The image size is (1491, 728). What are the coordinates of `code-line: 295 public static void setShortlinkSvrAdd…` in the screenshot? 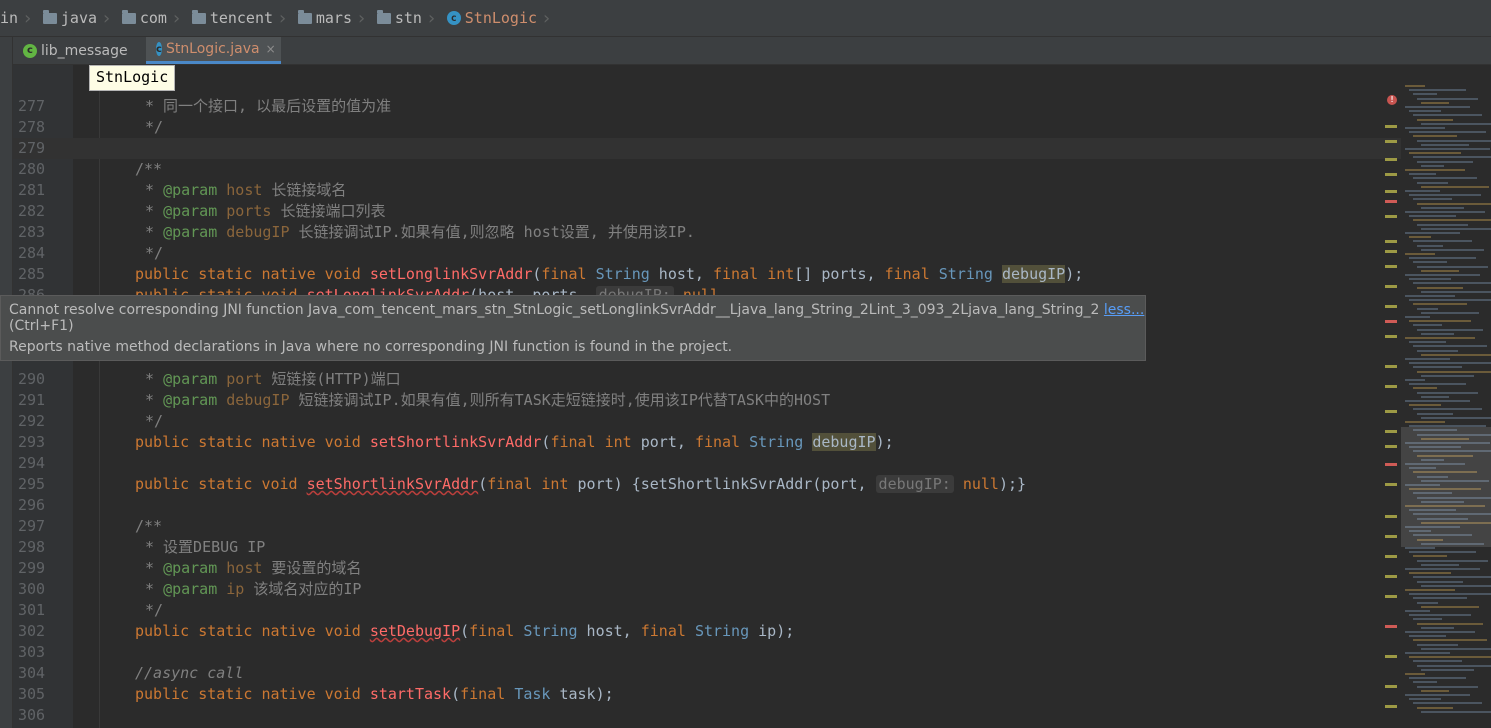 It's located at (752, 484).